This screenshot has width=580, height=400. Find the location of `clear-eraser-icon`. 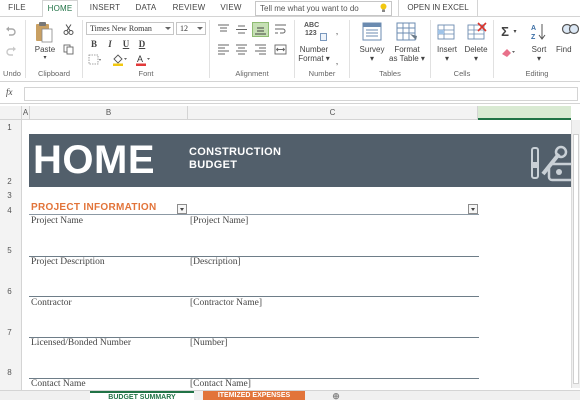

clear-eraser-icon is located at coordinates (508, 52).